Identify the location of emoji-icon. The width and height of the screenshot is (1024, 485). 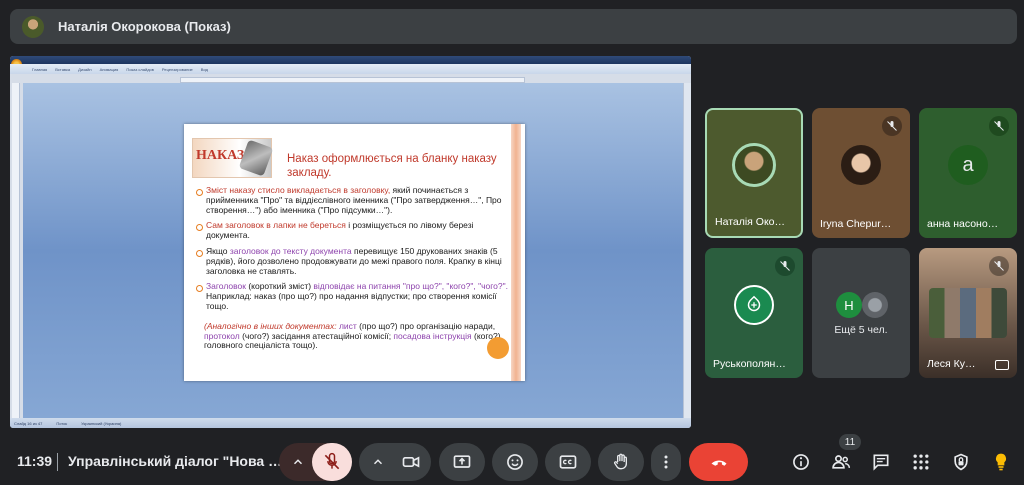
(515, 462).